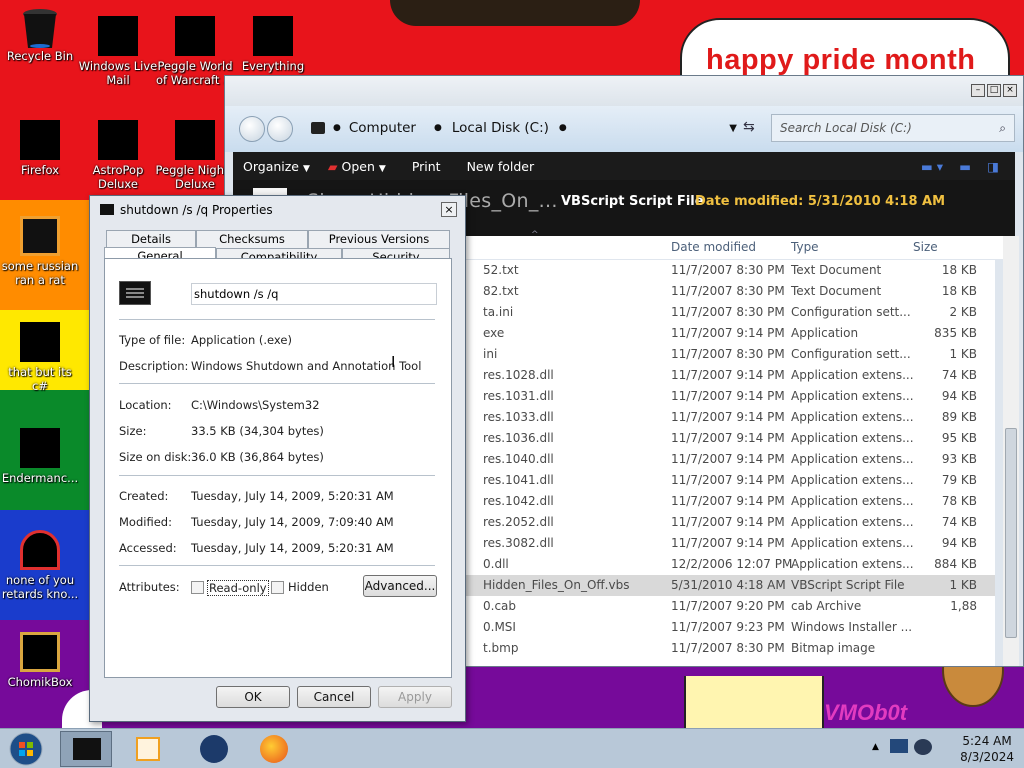  Describe the element at coordinates (382, 128) in the screenshot. I see `breadcrumb-computer: Computer` at that location.